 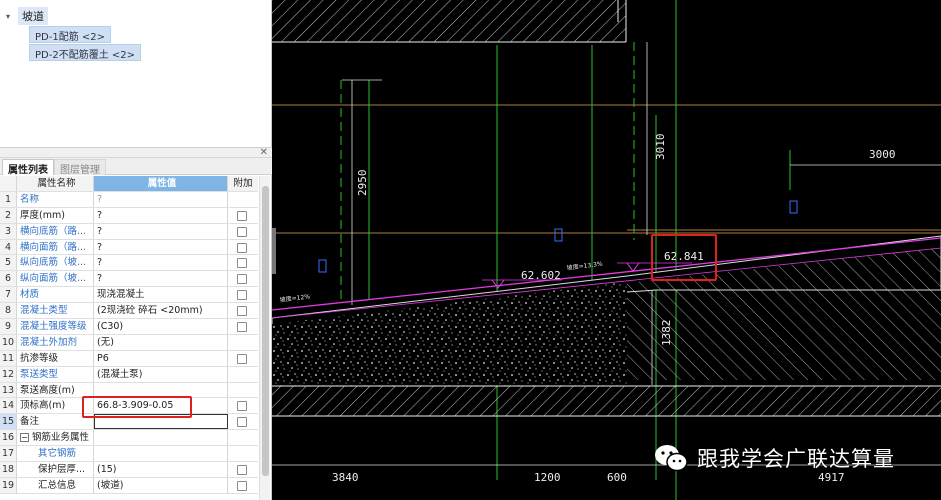 I want to click on row-number: 14, so click(x=8, y=406).